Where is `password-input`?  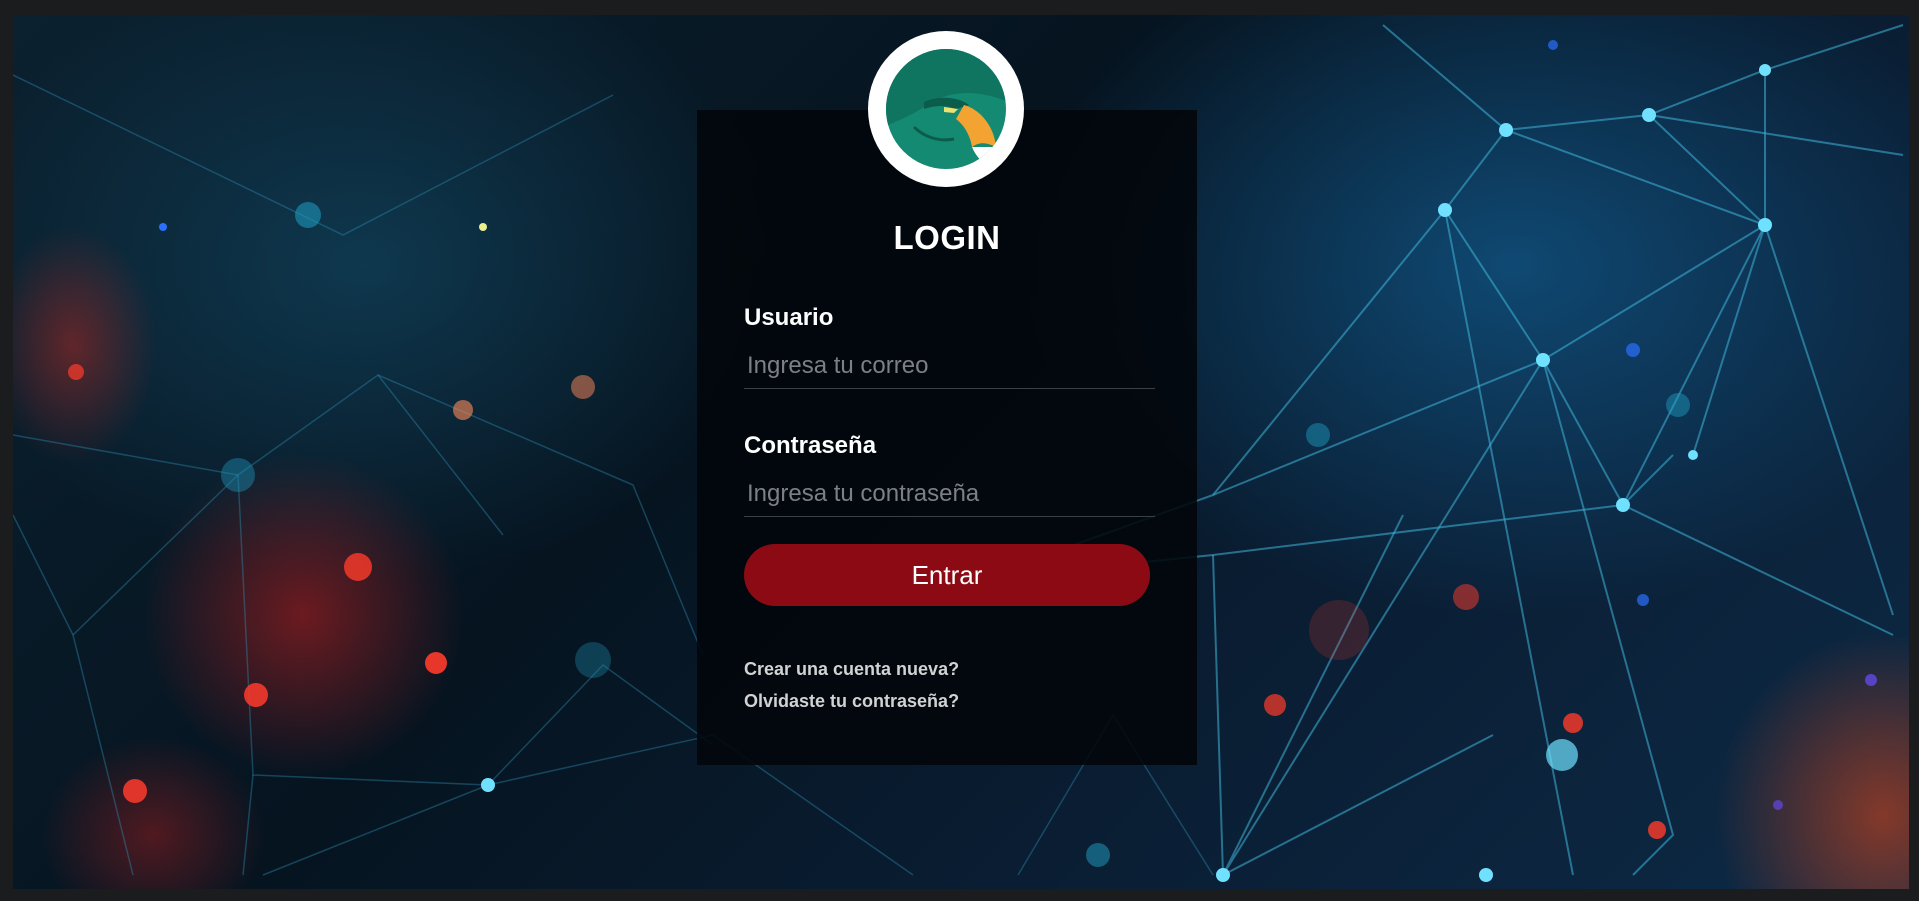 password-input is located at coordinates (949, 494).